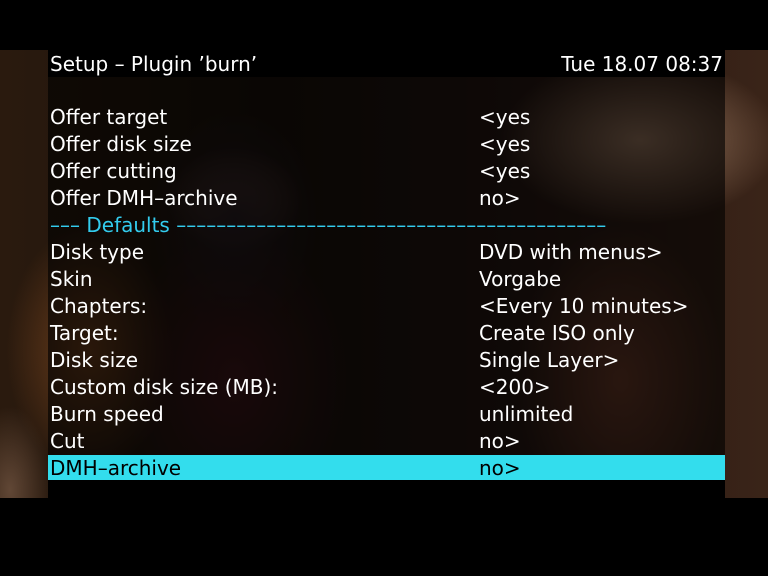 This screenshot has height=576, width=768. Describe the element at coordinates (549, 360) in the screenshot. I see `setting-value: Single Layer>` at that location.